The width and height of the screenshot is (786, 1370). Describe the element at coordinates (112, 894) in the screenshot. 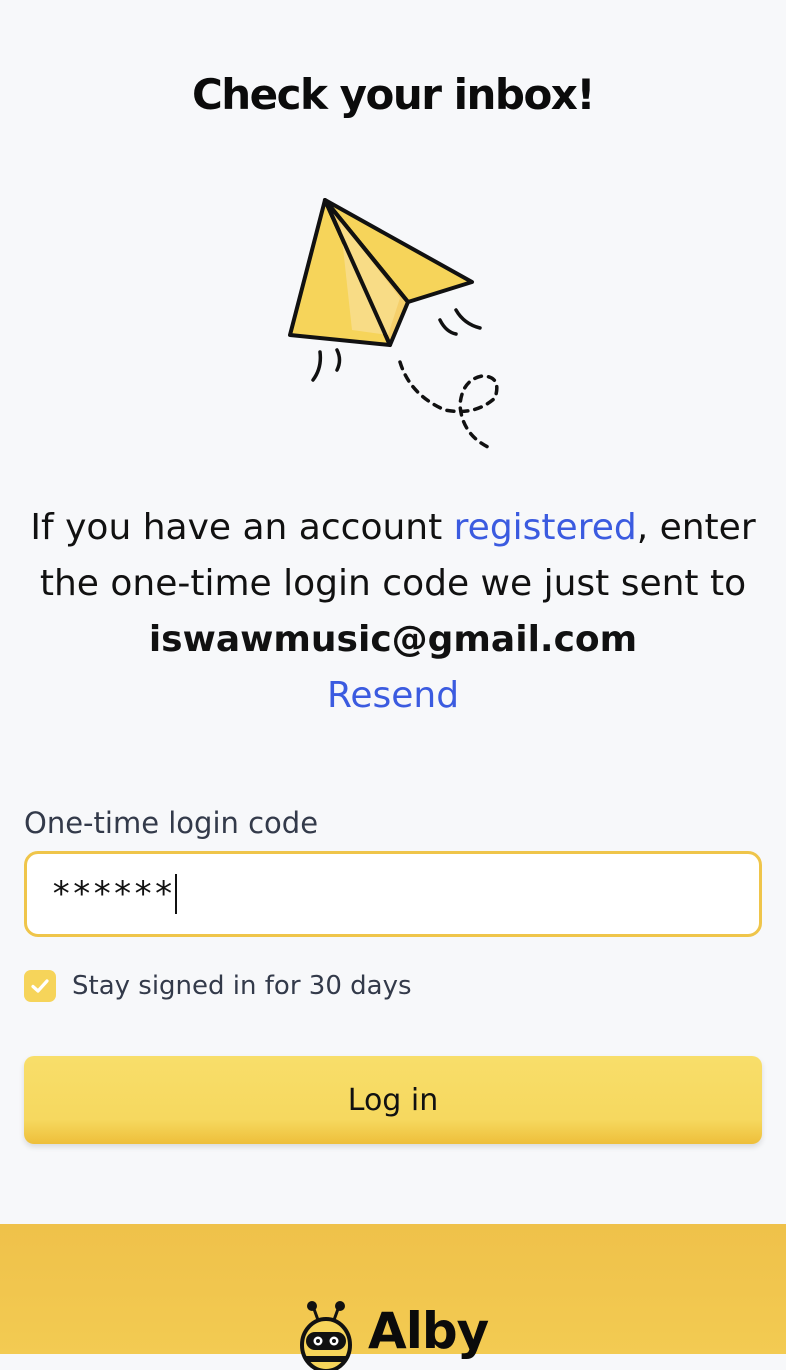

I see `login-code-value: ******` at that location.